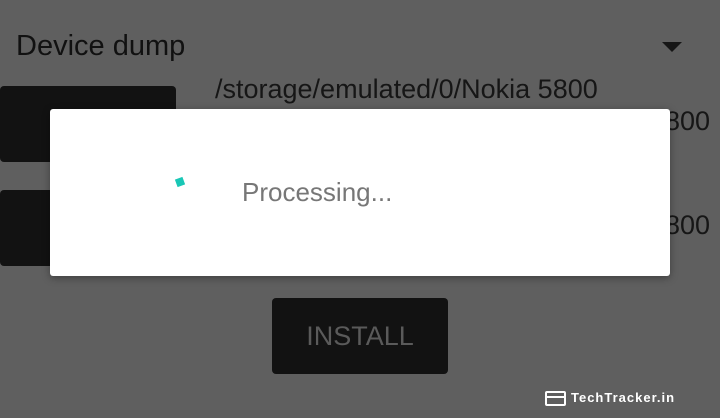  What do you see at coordinates (360, 336) in the screenshot?
I see `install-button: INSTALL` at bounding box center [360, 336].